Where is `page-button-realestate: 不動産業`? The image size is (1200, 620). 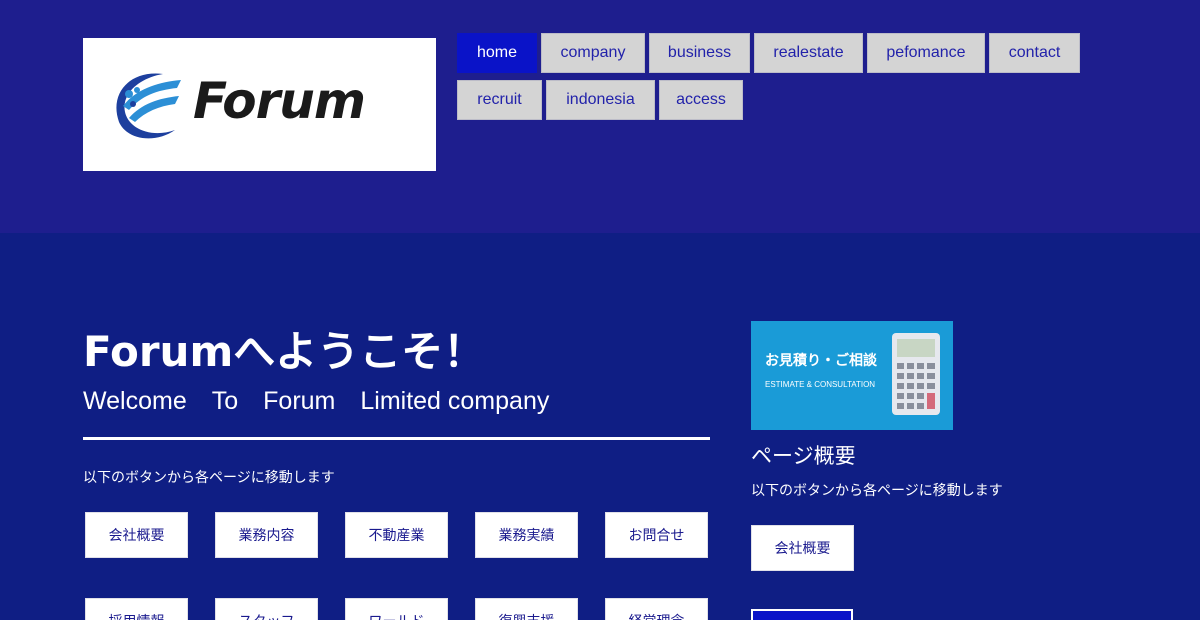
page-button-realestate: 不動産業 is located at coordinates (396, 535).